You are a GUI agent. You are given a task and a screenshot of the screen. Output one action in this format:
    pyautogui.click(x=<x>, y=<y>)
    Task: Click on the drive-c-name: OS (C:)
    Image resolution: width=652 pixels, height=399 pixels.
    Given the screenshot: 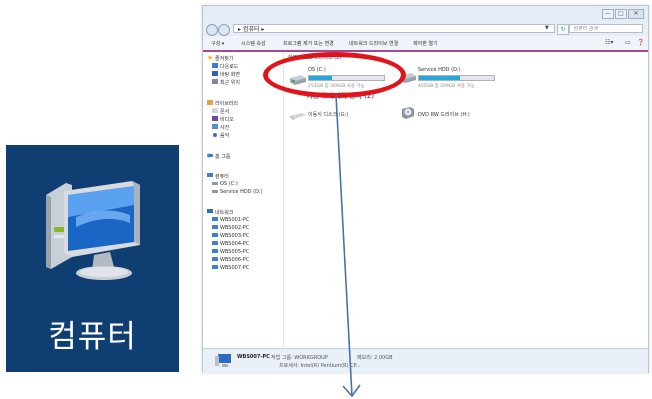 What is the action you would take?
    pyautogui.click(x=317, y=70)
    